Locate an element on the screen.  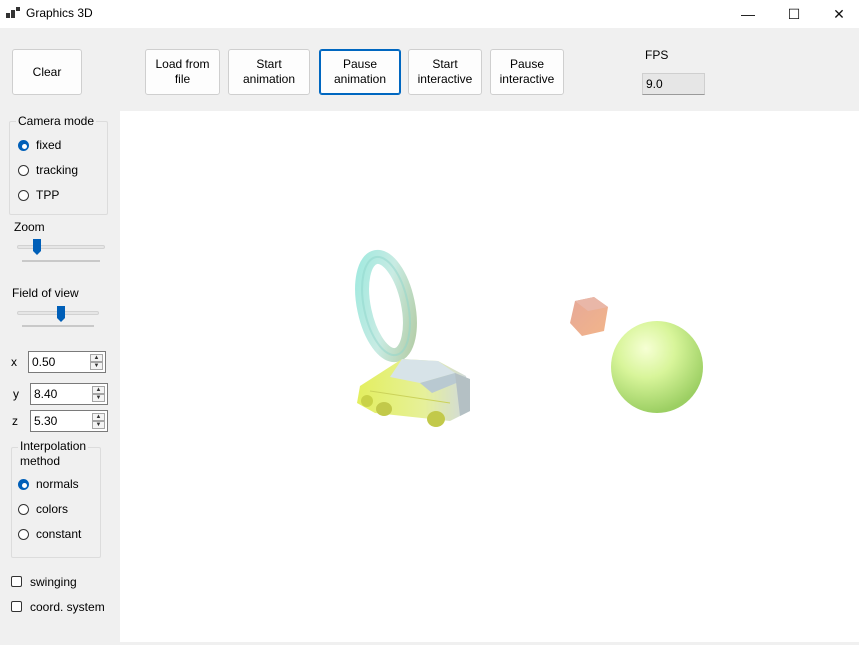
interp-normals-radio is located at coordinates (23, 484).